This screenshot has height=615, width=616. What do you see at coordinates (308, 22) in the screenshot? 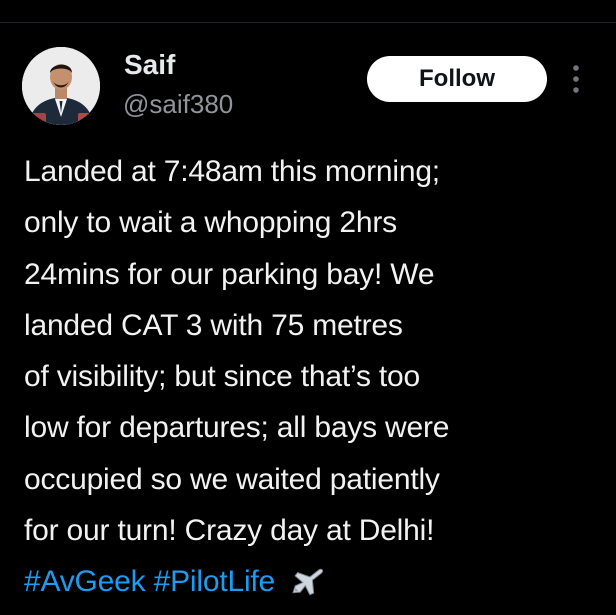
I see `top-divider` at bounding box center [308, 22].